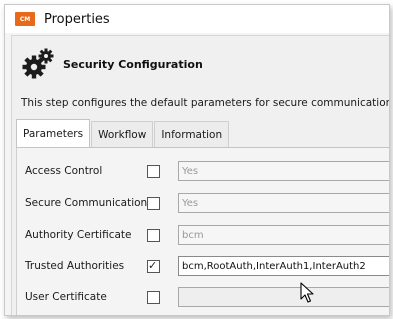 Image resolution: width=393 pixels, height=319 pixels. What do you see at coordinates (307, 295) in the screenshot?
I see `mouse-pointer-icon` at bounding box center [307, 295].